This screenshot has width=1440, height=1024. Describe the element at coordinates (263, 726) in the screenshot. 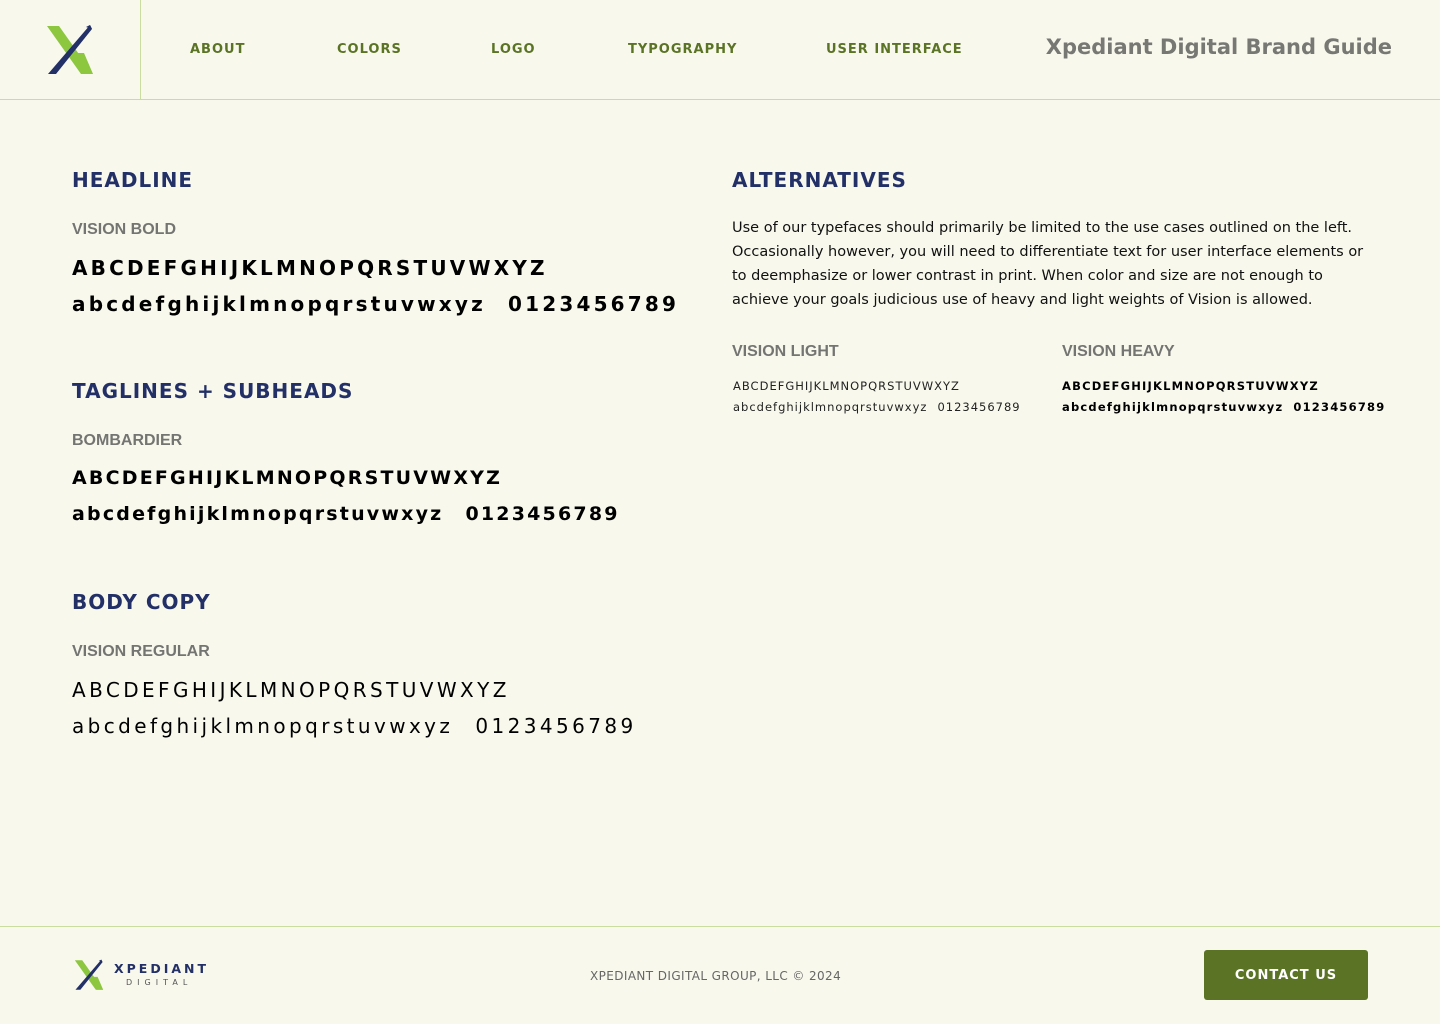

I see `body-copy-specimen-lower: abcdefghijklmnopqrstuvwxyz` at that location.